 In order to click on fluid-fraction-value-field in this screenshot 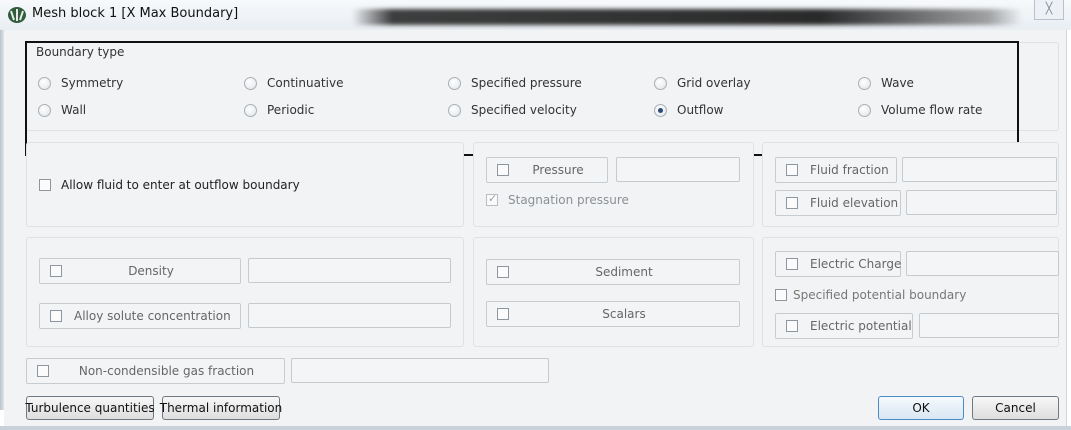, I will do `click(979, 169)`.